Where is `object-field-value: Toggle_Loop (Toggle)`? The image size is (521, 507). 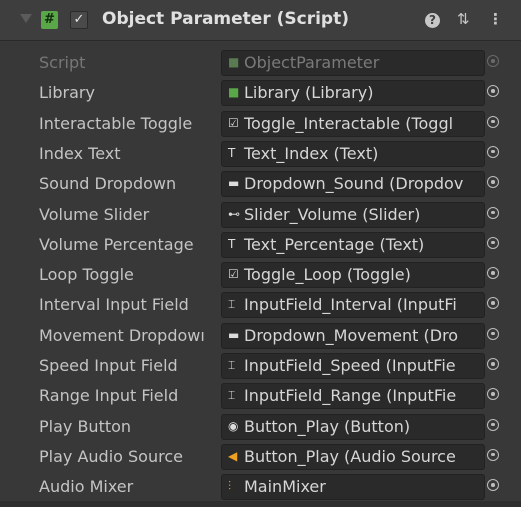
object-field-value: Toggle_Loop (Toggle) is located at coordinates (327, 275).